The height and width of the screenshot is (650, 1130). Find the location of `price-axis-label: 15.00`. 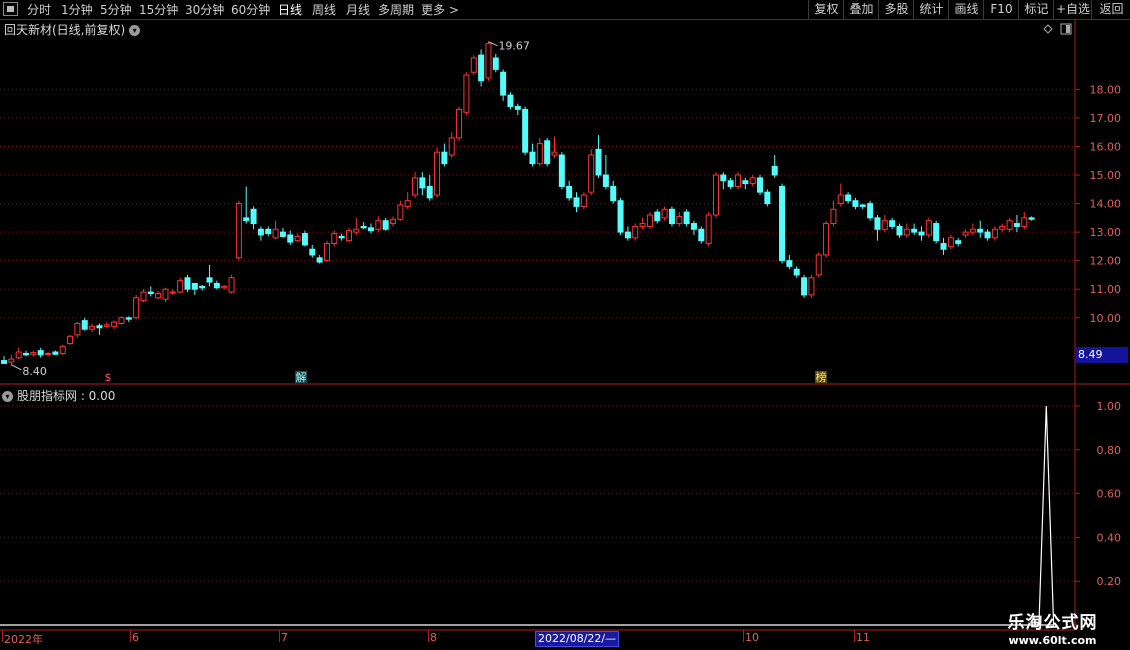

price-axis-label: 15.00 is located at coordinates (1106, 175).